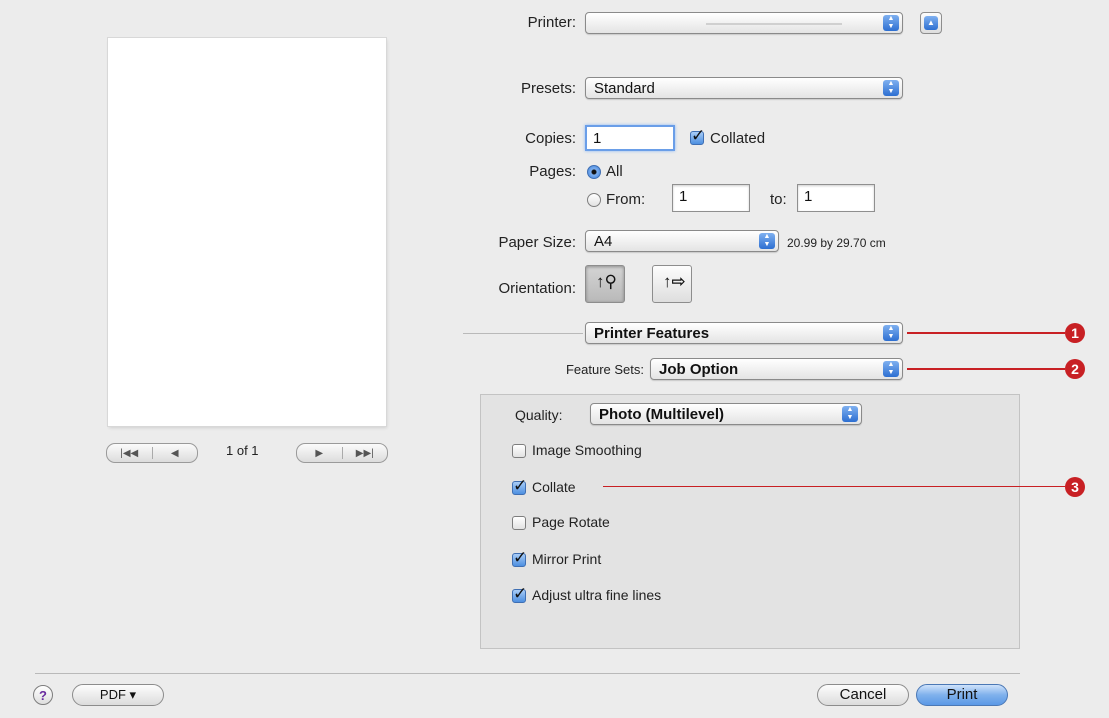 Image resolution: width=1109 pixels, height=718 pixels. I want to click on quality-value: Photo (Multilevel), so click(661, 414).